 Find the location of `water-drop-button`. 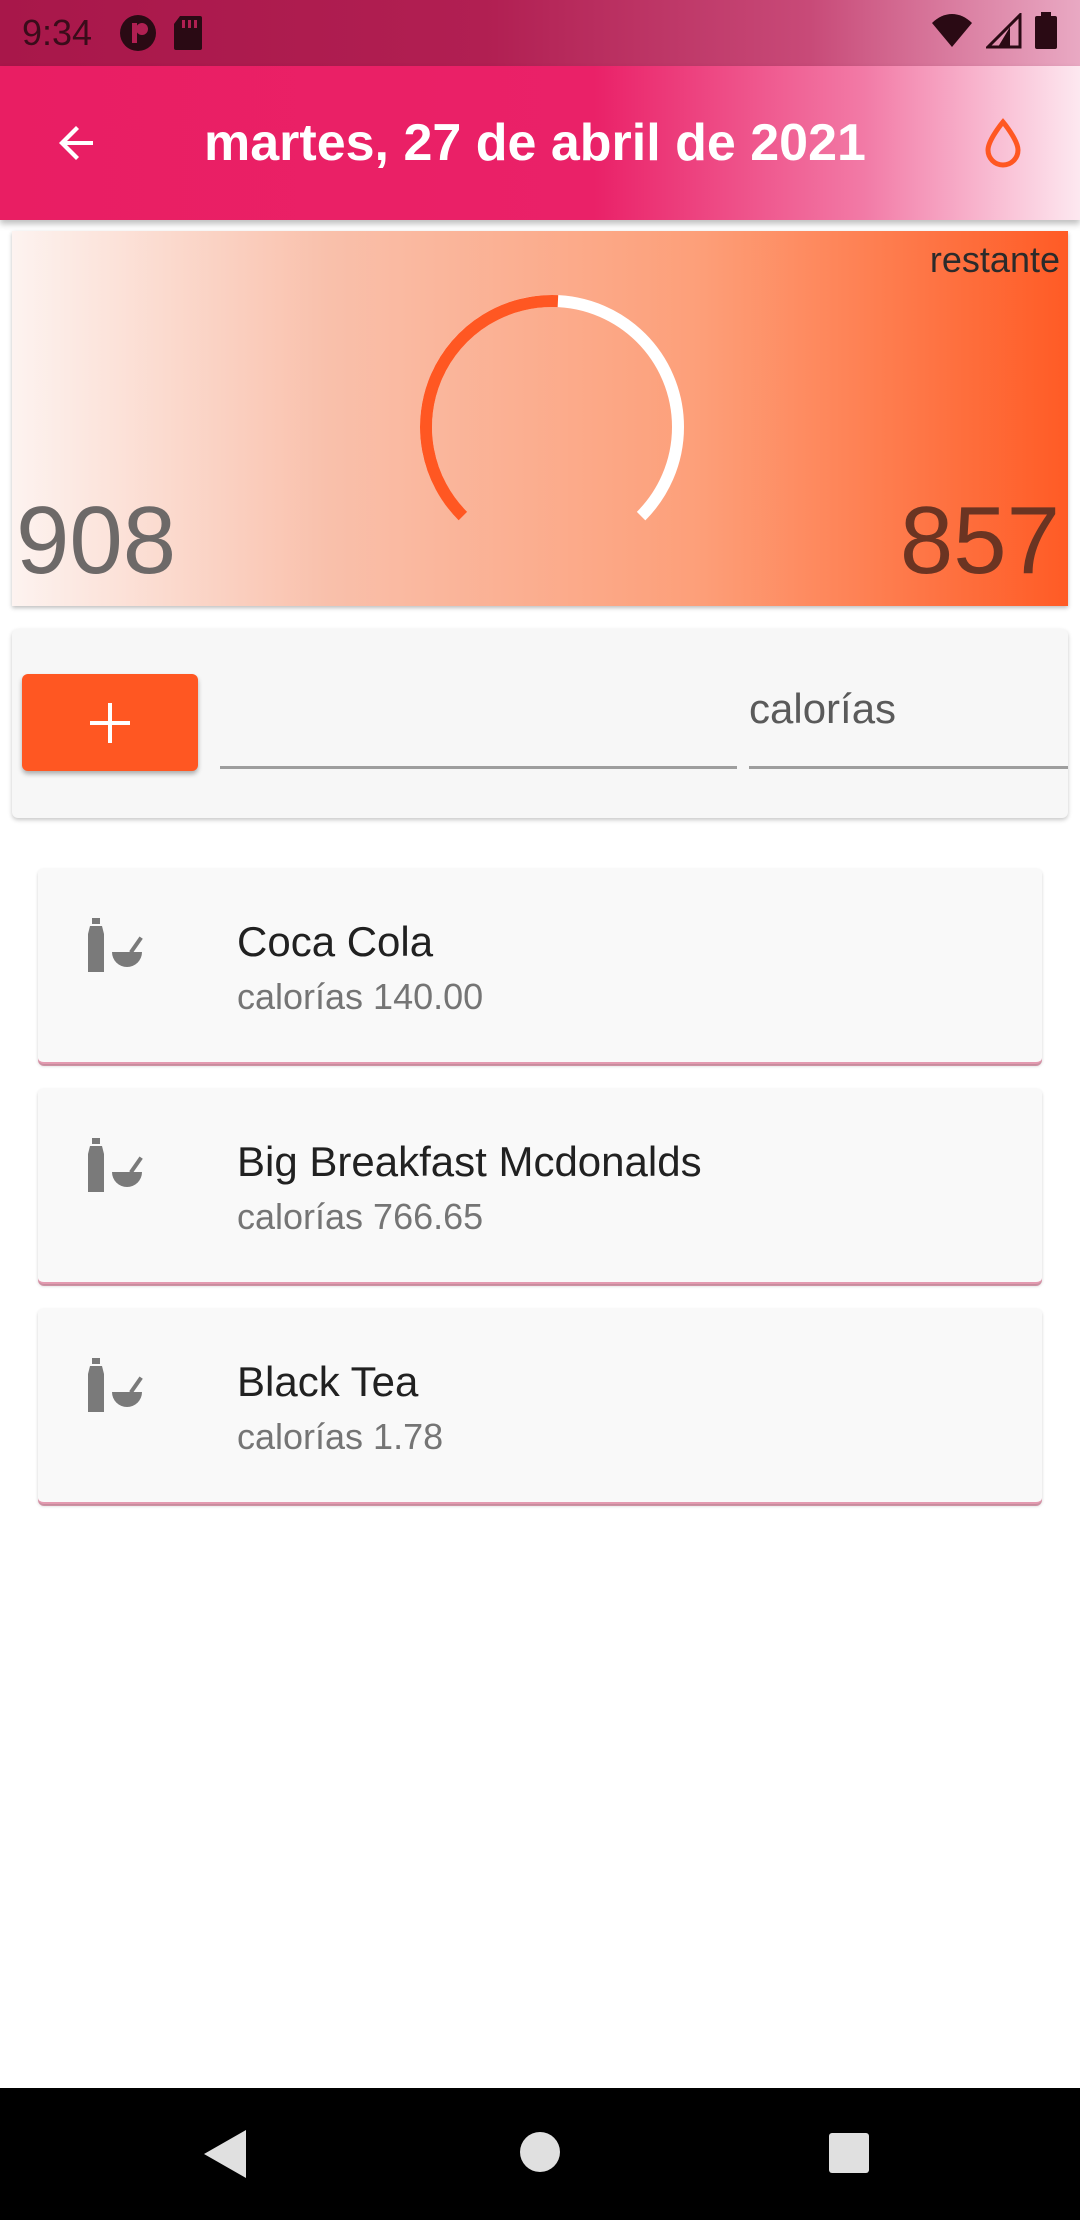

water-drop-button is located at coordinates (1003, 143).